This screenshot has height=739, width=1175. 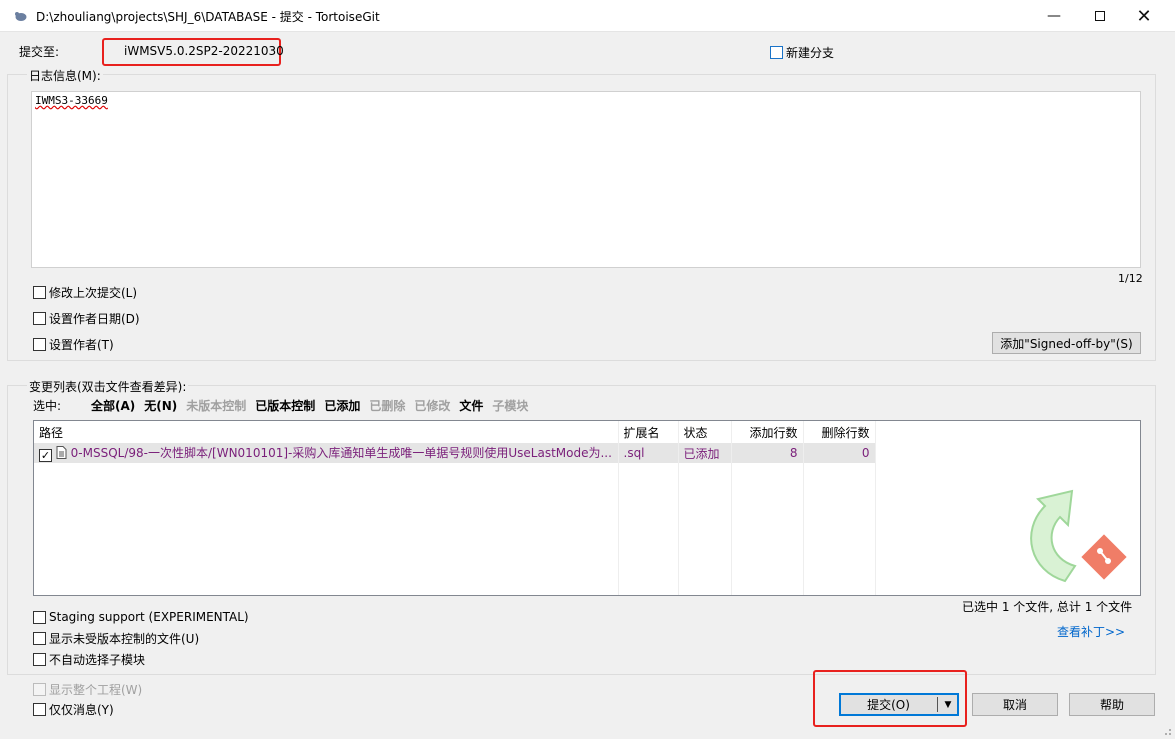 What do you see at coordinates (342, 405) in the screenshot?
I see `filter-added: 已添加` at bounding box center [342, 405].